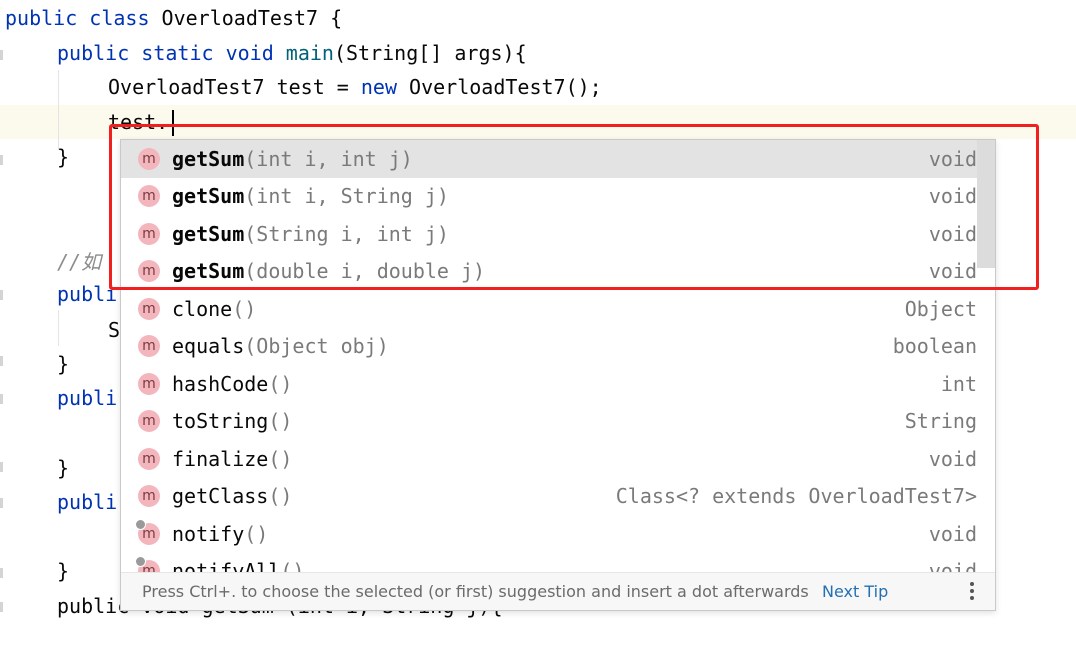  Describe the element at coordinates (940, 421) in the screenshot. I see `completion-return-type: String` at that location.